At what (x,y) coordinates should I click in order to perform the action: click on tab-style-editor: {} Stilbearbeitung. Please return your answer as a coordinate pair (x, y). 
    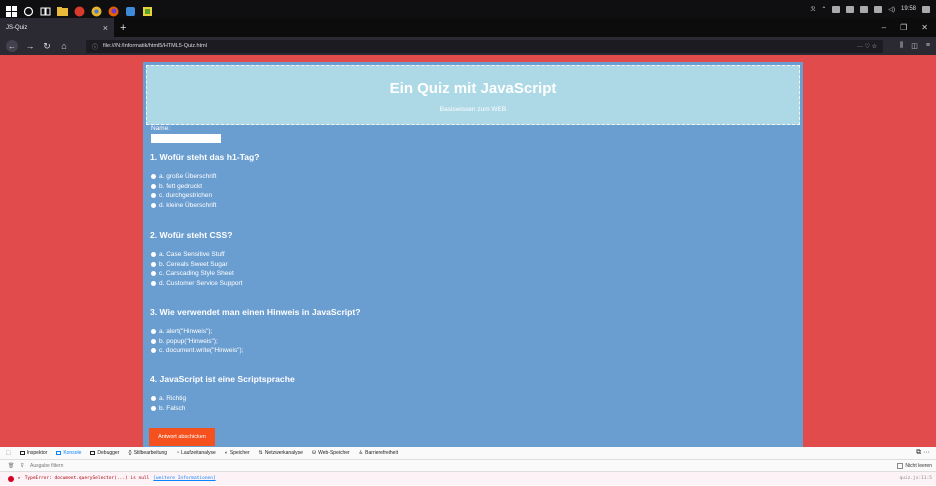
    Looking at the image, I should click on (147, 453).